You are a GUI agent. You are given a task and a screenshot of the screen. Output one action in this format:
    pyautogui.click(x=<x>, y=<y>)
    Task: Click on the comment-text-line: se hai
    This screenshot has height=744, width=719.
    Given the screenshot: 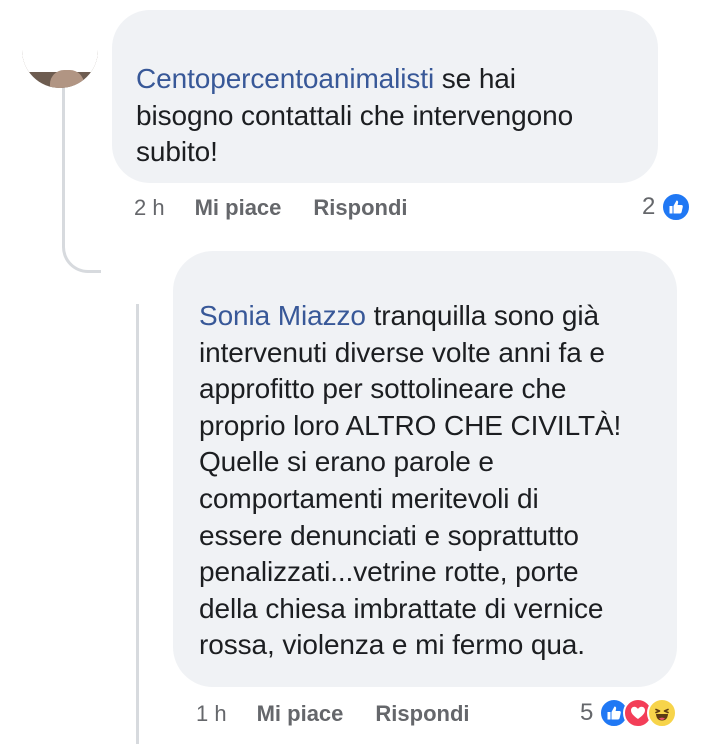 What is the action you would take?
    pyautogui.click(x=475, y=78)
    